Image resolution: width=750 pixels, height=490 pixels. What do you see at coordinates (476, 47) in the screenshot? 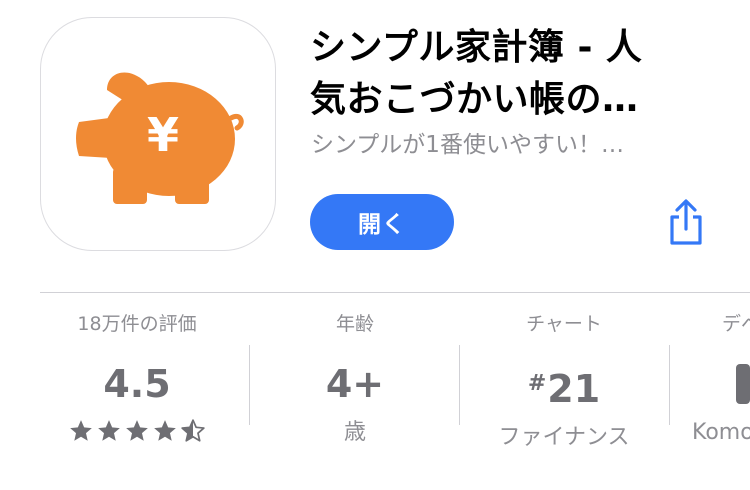
I see `app-title-line1: シンプル家計簿 - 人` at bounding box center [476, 47].